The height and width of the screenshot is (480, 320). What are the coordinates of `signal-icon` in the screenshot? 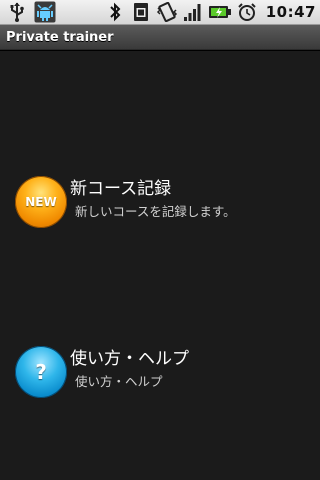 It's located at (193, 12).